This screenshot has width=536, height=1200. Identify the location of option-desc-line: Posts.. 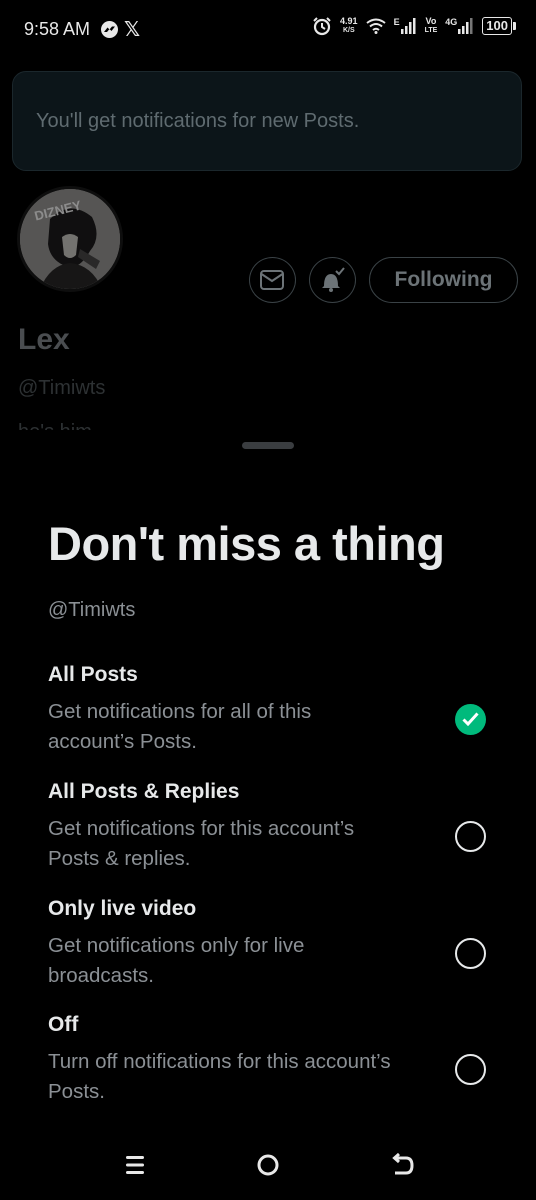
(76, 1091).